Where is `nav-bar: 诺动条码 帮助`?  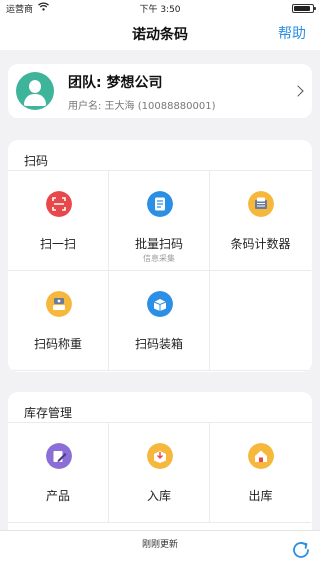
nav-bar: 诺动条码 帮助 is located at coordinates (160, 33).